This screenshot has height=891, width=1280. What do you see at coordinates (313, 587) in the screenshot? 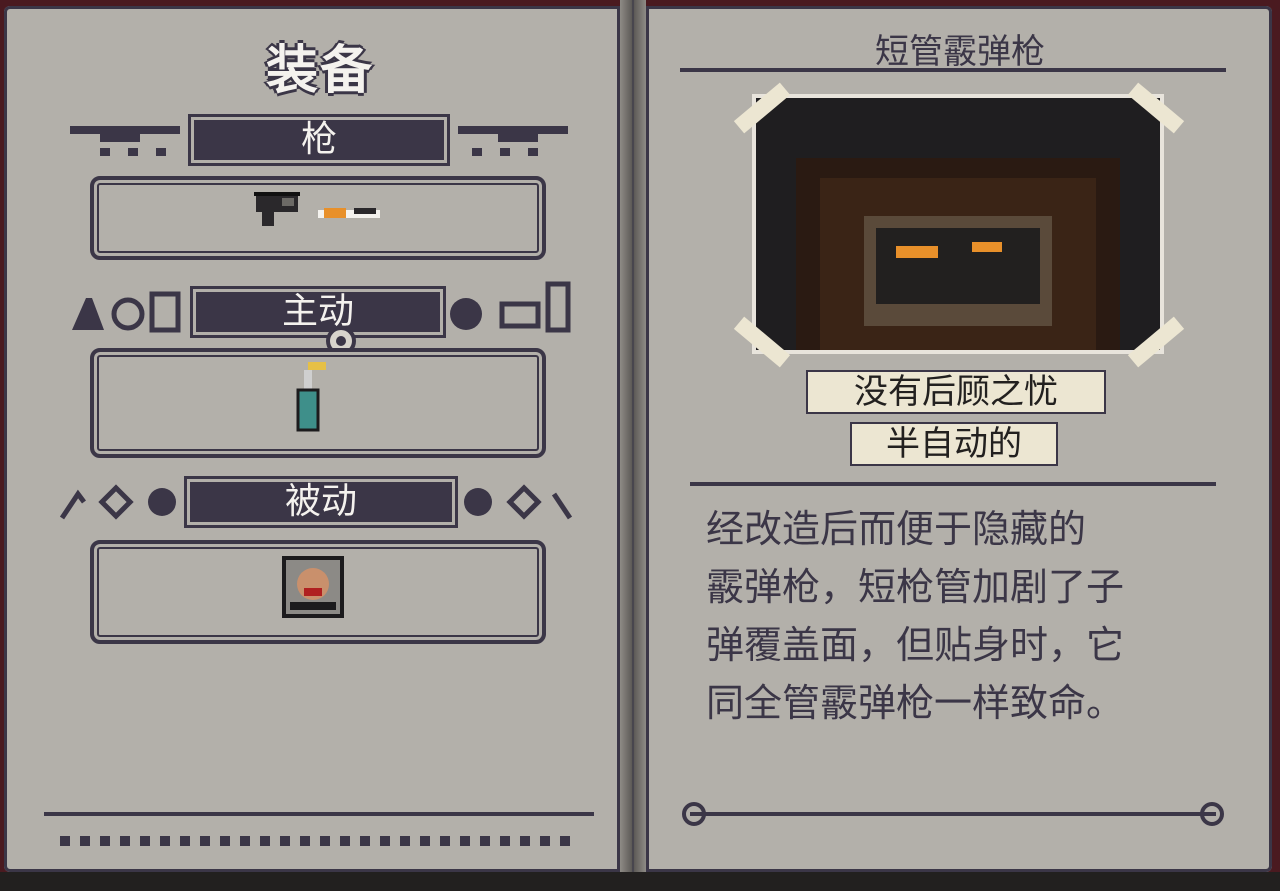
I see `portrait-card-icon` at bounding box center [313, 587].